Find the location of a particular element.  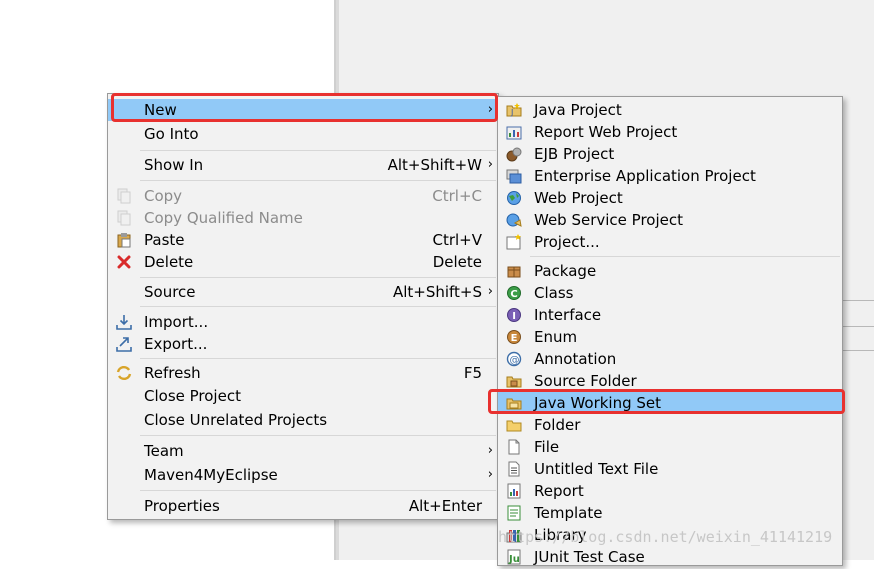

menu-item-report: Report is located at coordinates (670, 491).